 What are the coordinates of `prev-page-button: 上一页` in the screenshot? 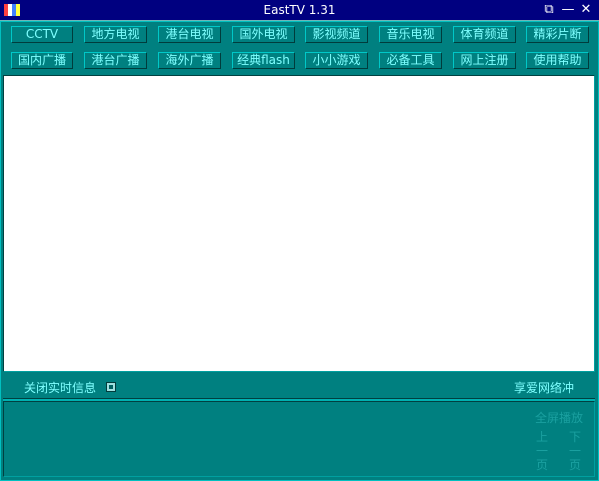 It's located at (542, 451).